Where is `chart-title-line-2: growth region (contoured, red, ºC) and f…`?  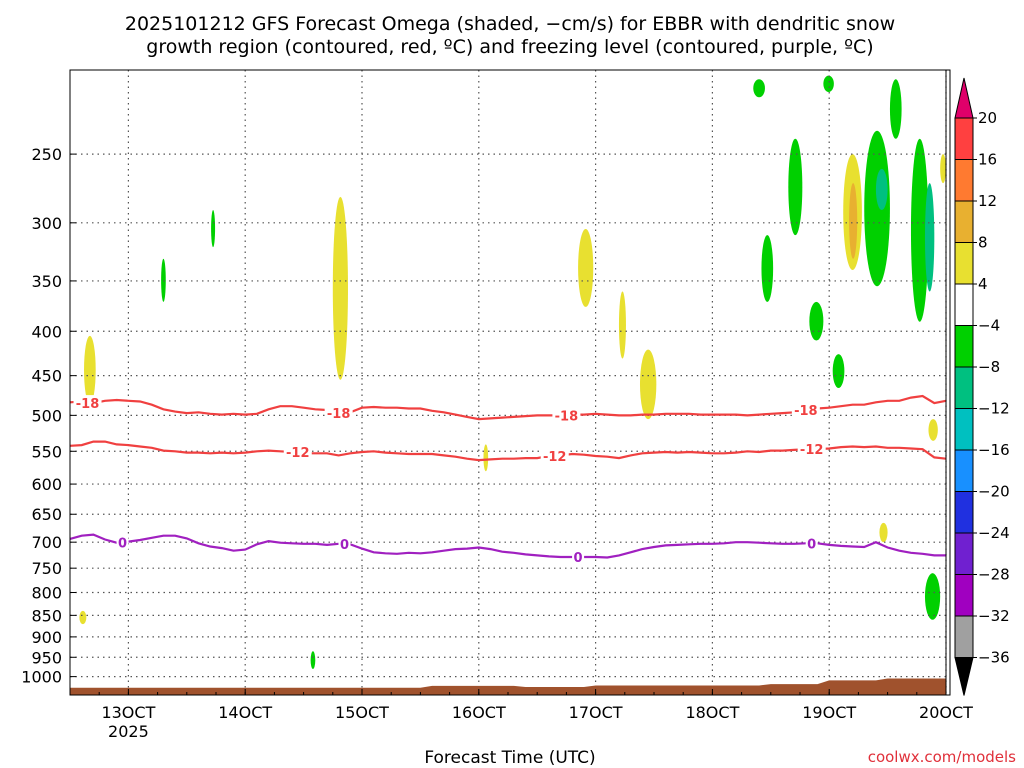 chart-title-line-2: growth region (contoured, red, ºC) and f… is located at coordinates (509, 47).